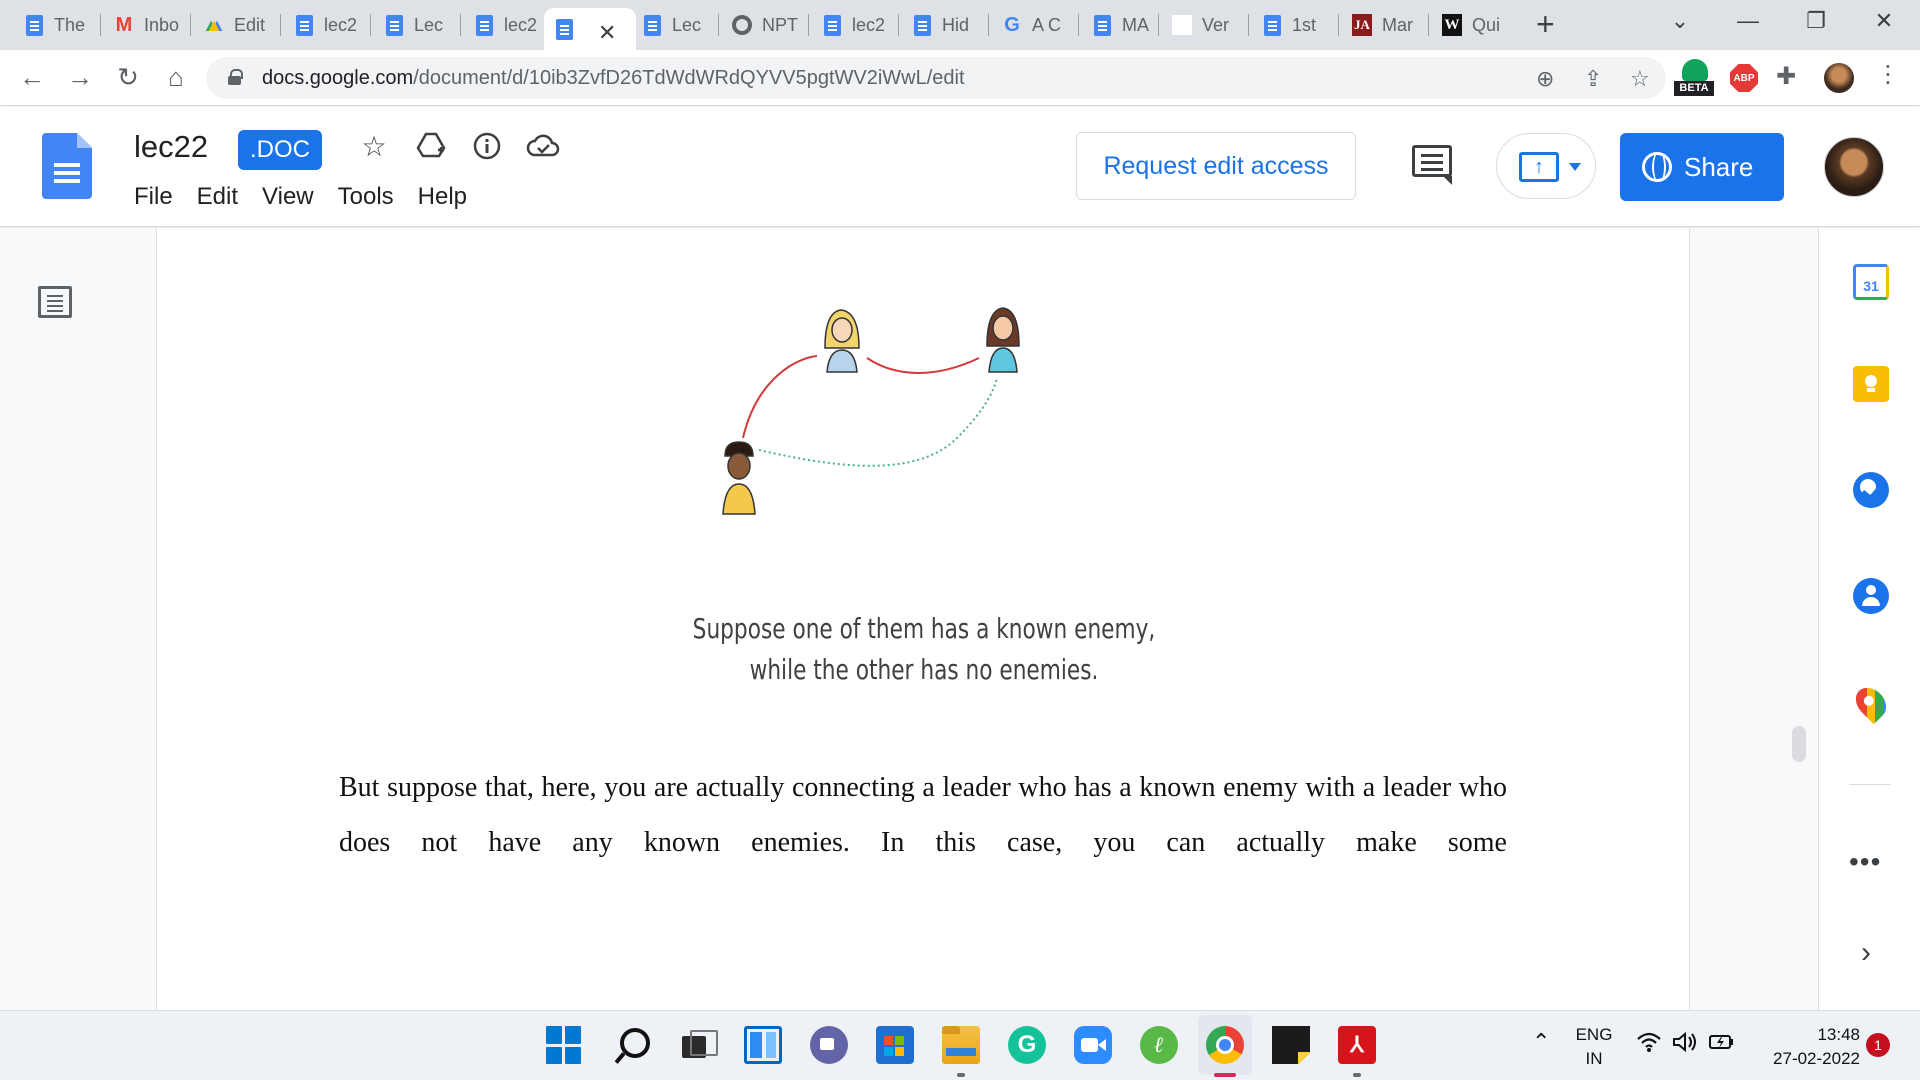  What do you see at coordinates (1476, 25) in the screenshot?
I see `browser-tab: W Qui` at bounding box center [1476, 25].